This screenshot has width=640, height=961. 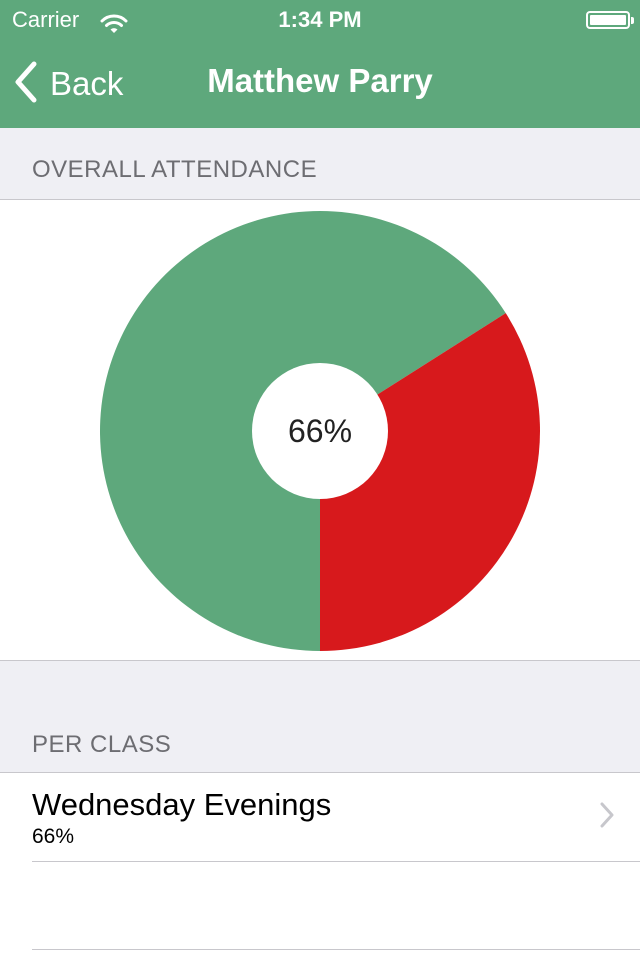 What do you see at coordinates (182, 804) in the screenshot?
I see `class-name: Wednesday Evenings` at bounding box center [182, 804].